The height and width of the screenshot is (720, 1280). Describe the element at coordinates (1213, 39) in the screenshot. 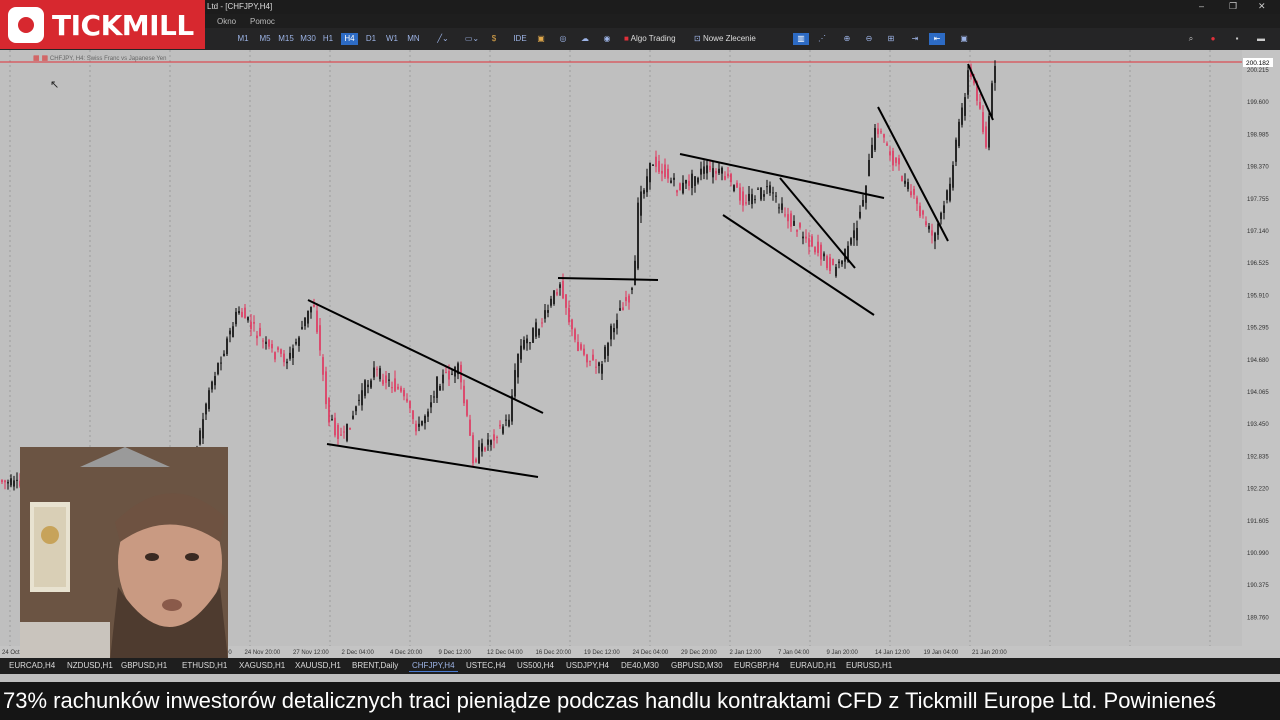

I see `notifications-icon: ●` at that location.